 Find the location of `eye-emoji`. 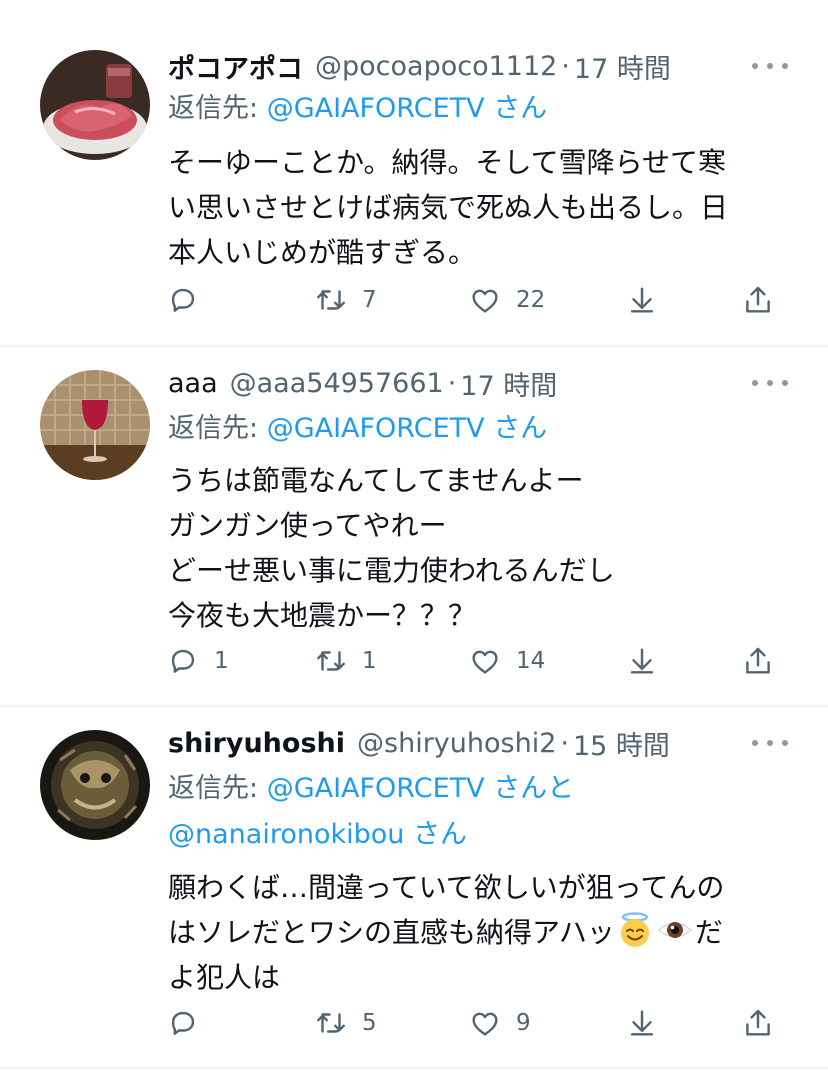

eye-emoji is located at coordinates (675, 930).